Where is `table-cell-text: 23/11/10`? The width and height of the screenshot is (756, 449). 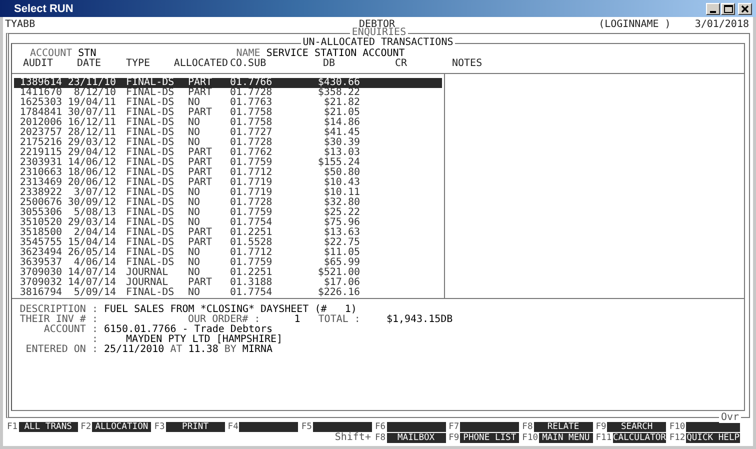
table-cell-text: 23/11/10 is located at coordinates (91, 83).